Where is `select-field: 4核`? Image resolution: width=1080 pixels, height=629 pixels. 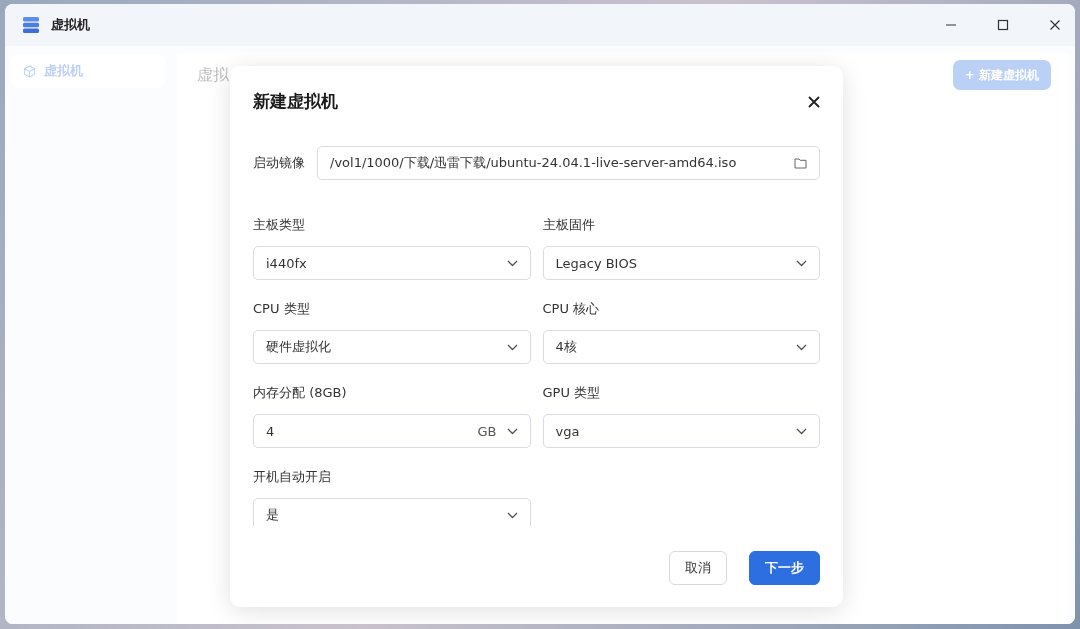 select-field: 4核 is located at coordinates (681, 347).